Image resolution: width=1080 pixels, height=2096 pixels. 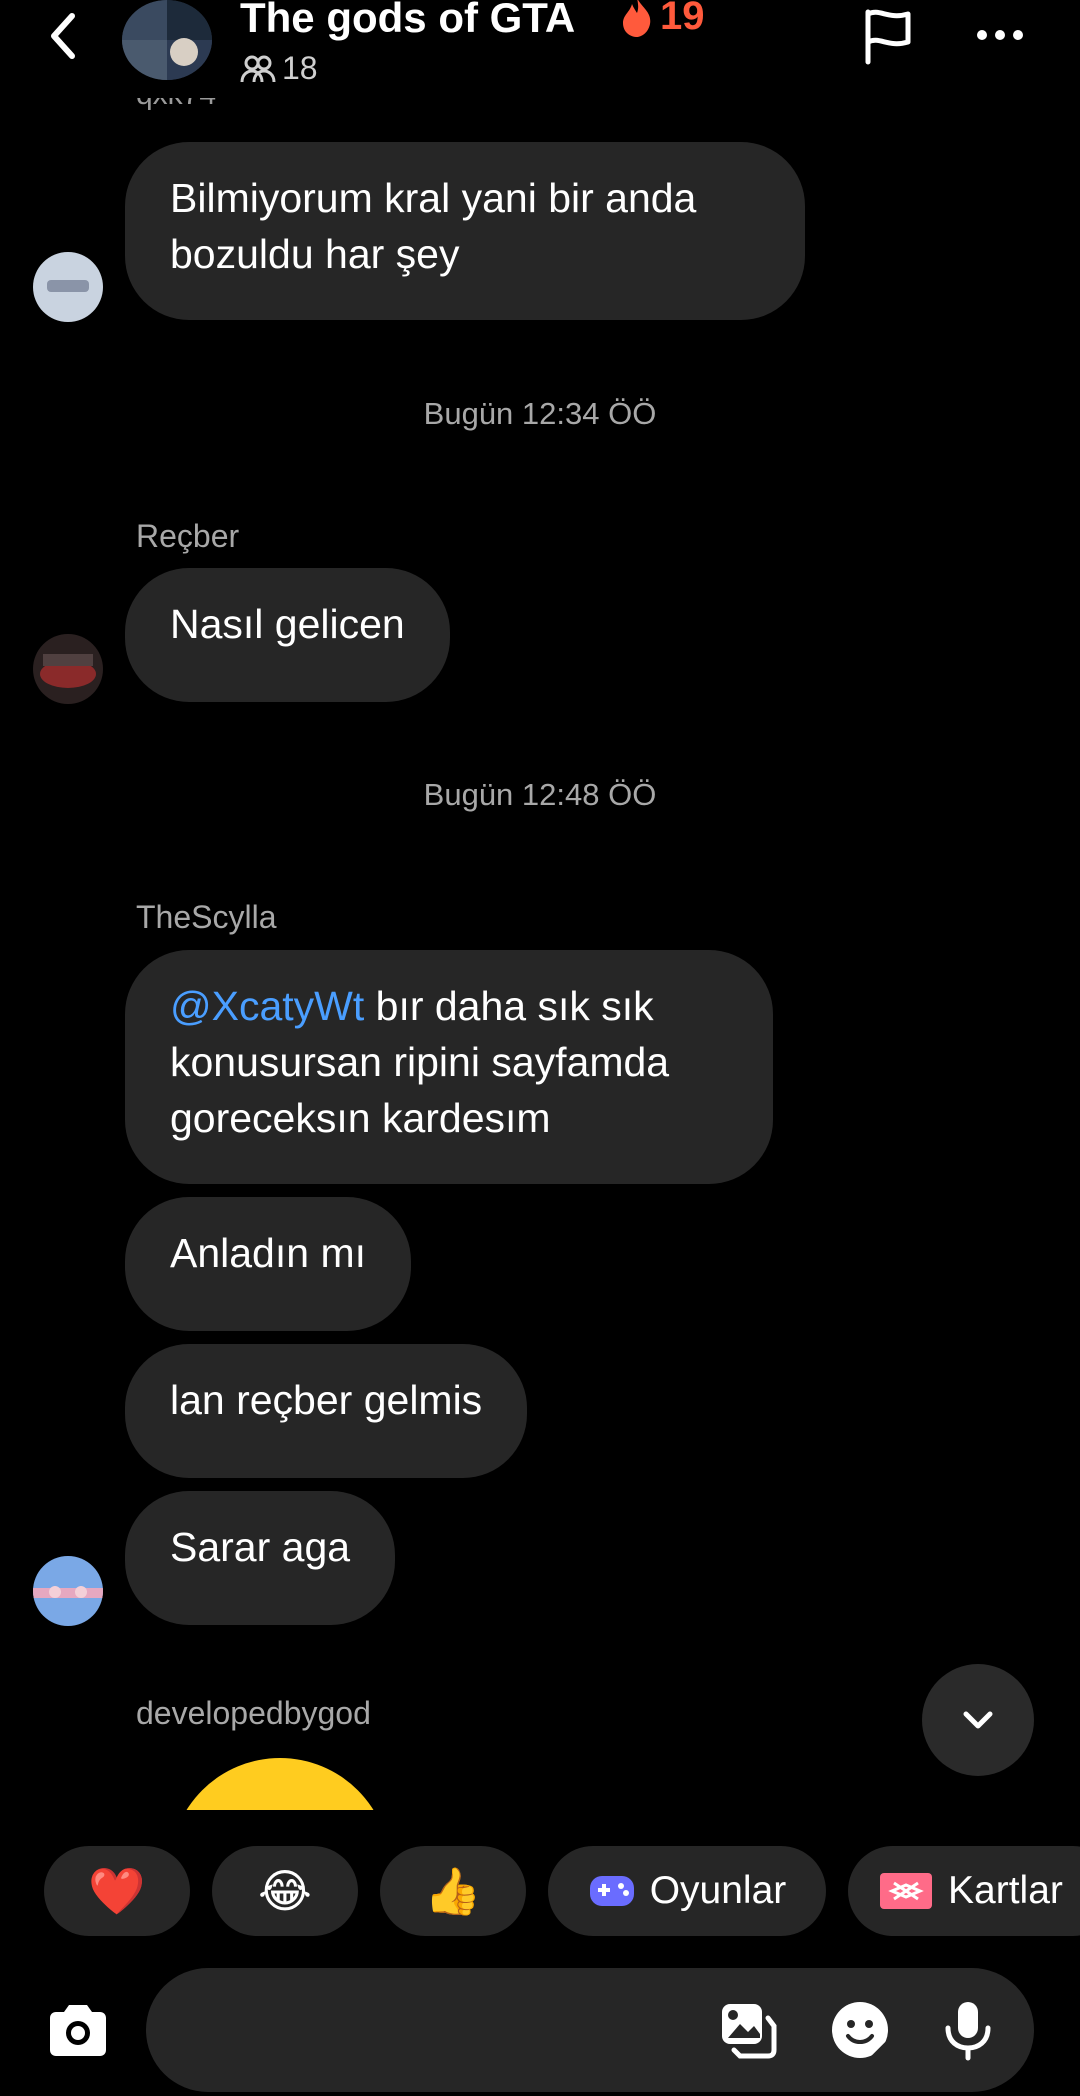 What do you see at coordinates (236, 110) in the screenshot?
I see `sender-name-partial: qxk74` at bounding box center [236, 110].